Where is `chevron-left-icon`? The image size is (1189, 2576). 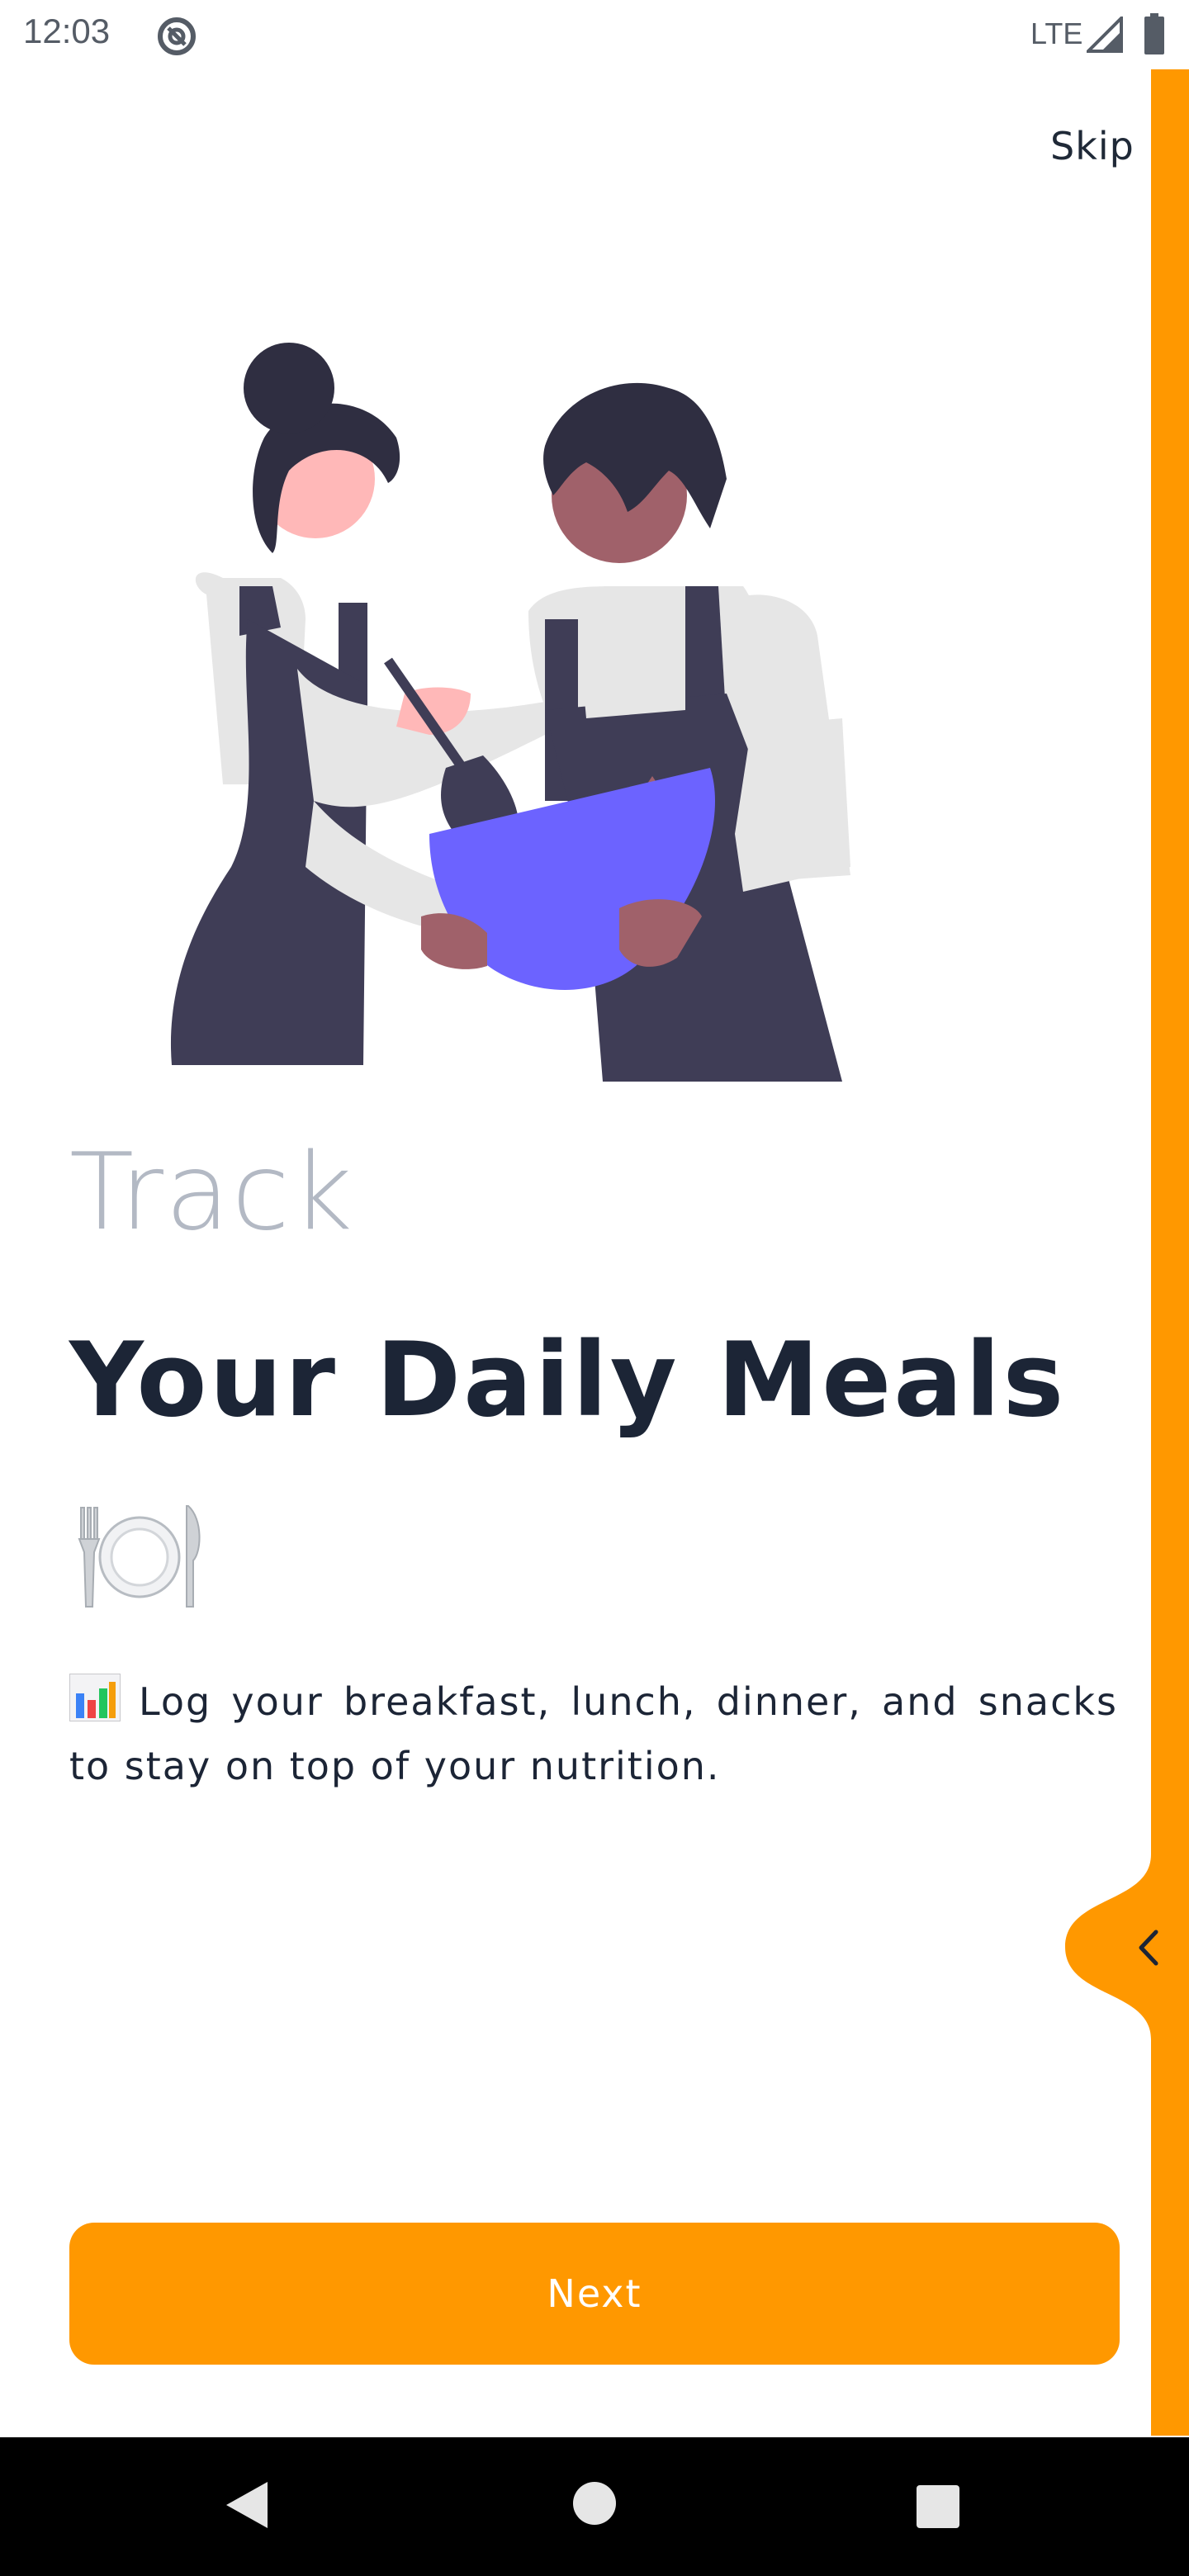 chevron-left-icon is located at coordinates (1148, 1948).